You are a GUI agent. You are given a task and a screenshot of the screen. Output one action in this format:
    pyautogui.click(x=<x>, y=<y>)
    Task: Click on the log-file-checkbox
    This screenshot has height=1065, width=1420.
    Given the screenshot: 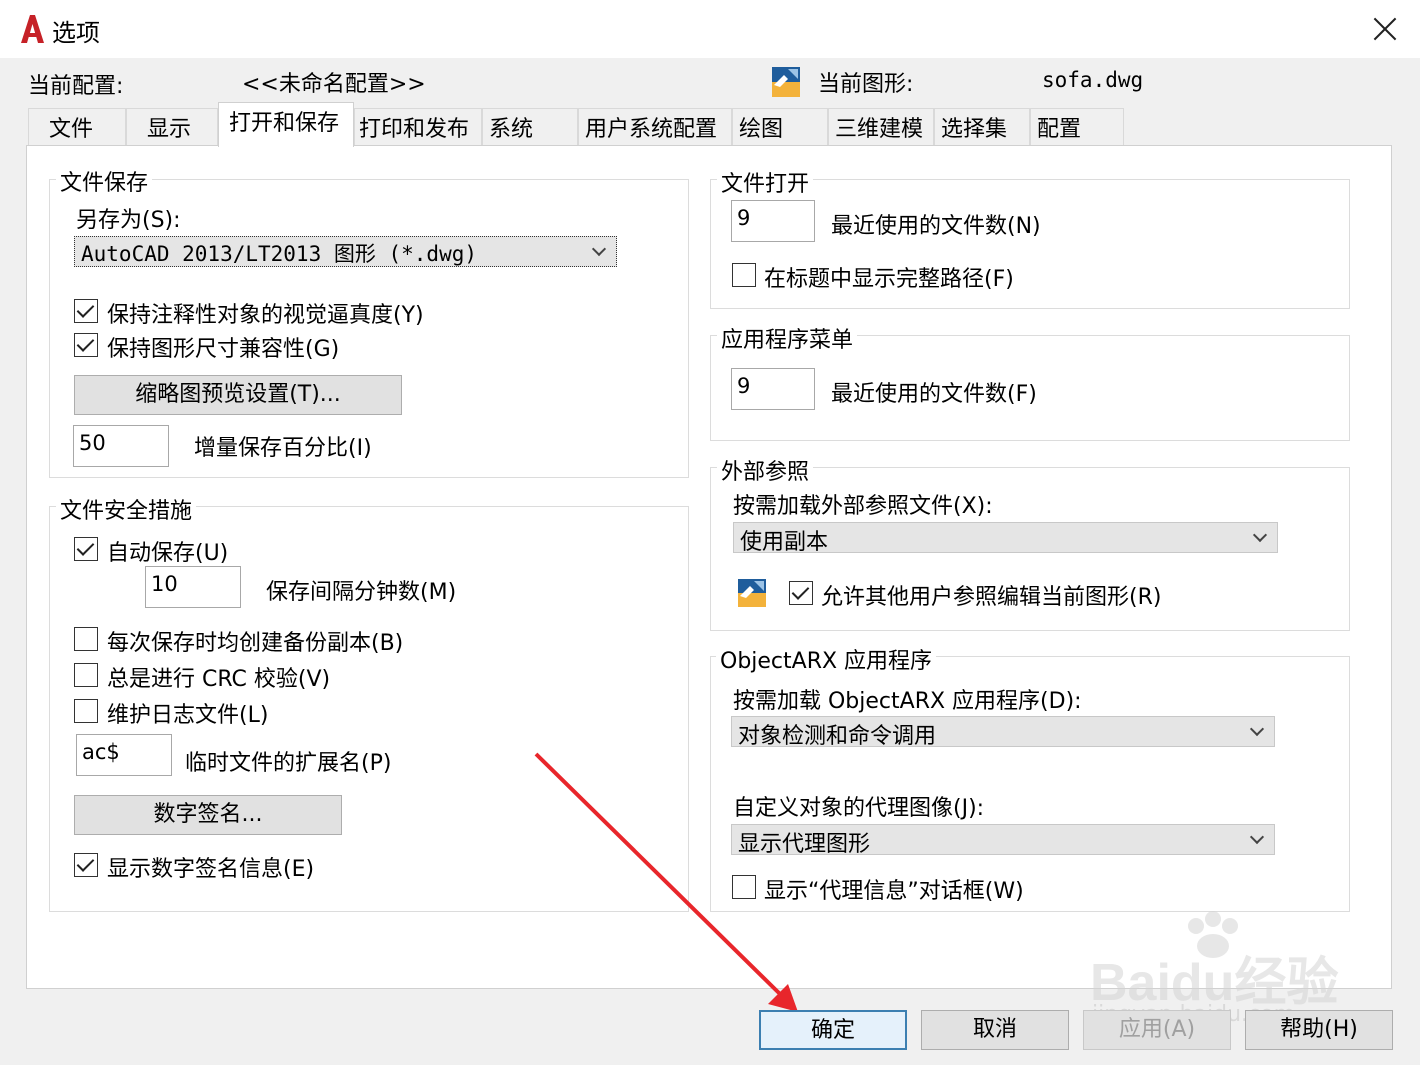 What is the action you would take?
    pyautogui.click(x=86, y=711)
    